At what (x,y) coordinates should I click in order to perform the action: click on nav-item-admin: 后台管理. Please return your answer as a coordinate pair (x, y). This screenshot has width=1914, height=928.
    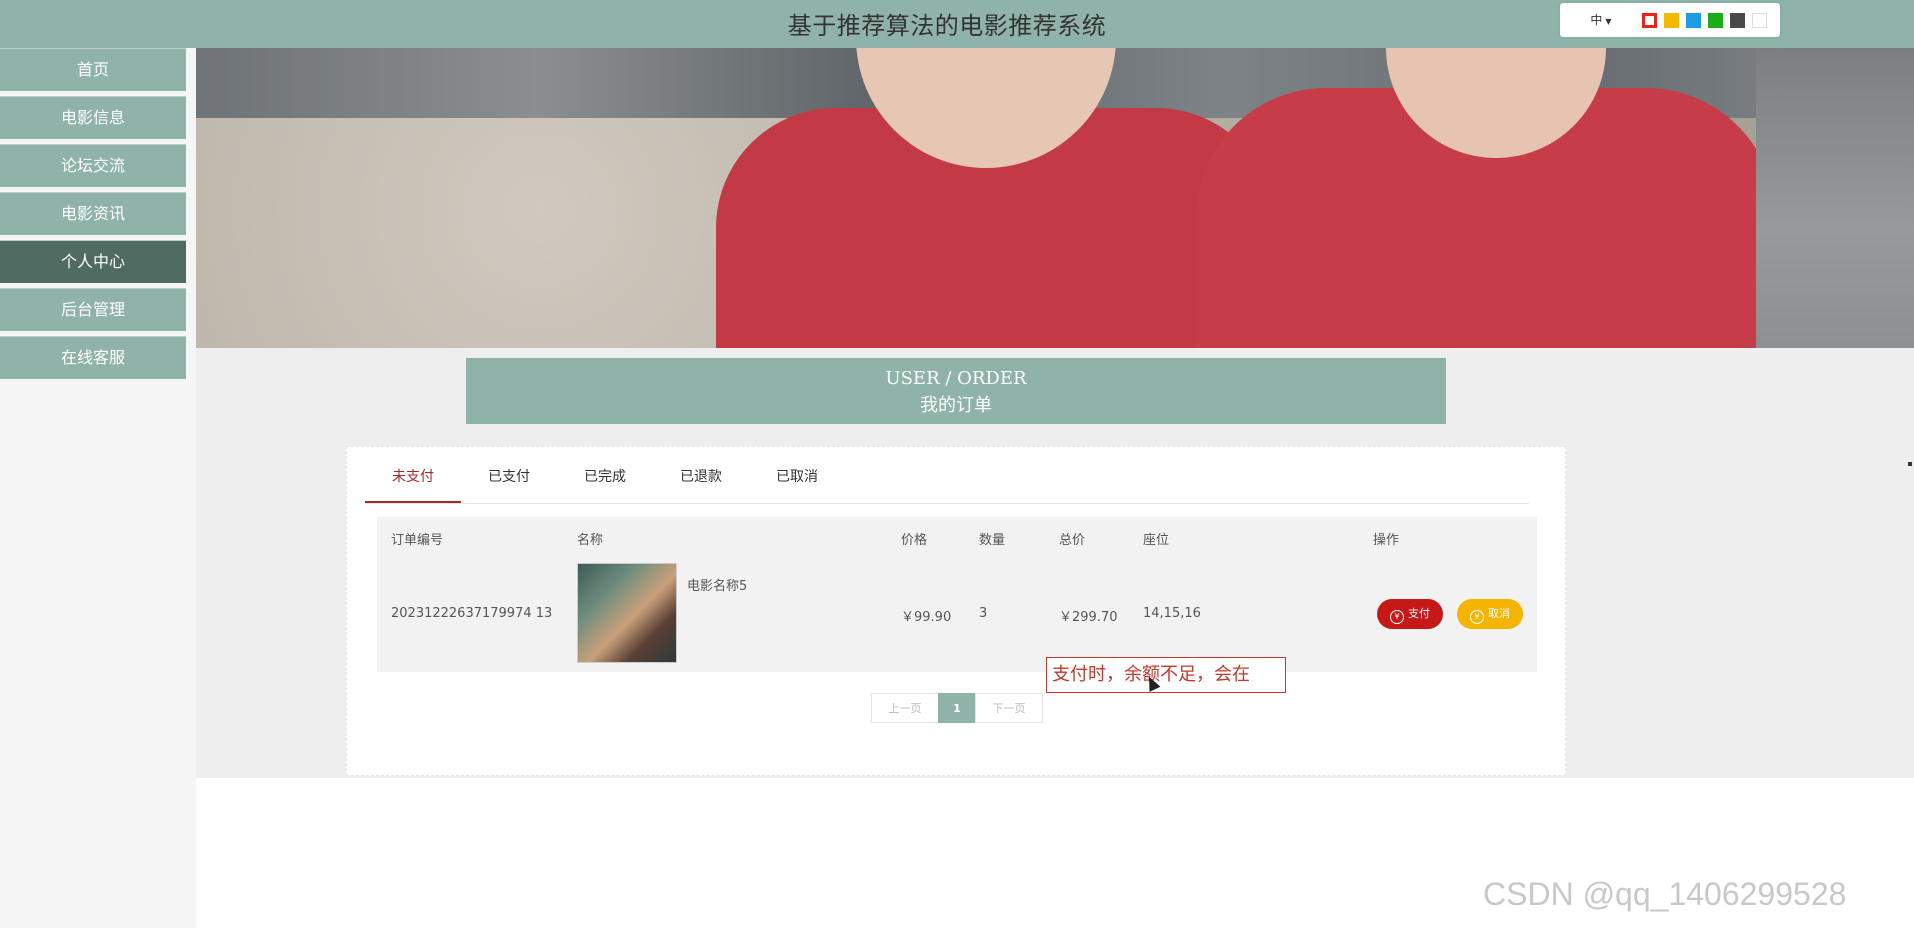
    Looking at the image, I should click on (93, 309).